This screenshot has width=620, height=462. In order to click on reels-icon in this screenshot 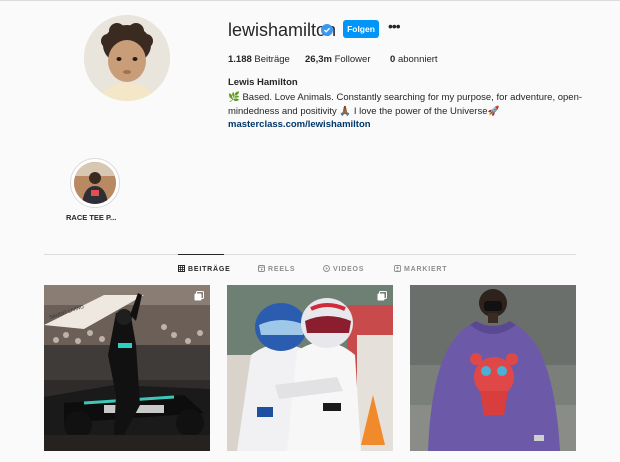, I will do `click(261, 268)`.